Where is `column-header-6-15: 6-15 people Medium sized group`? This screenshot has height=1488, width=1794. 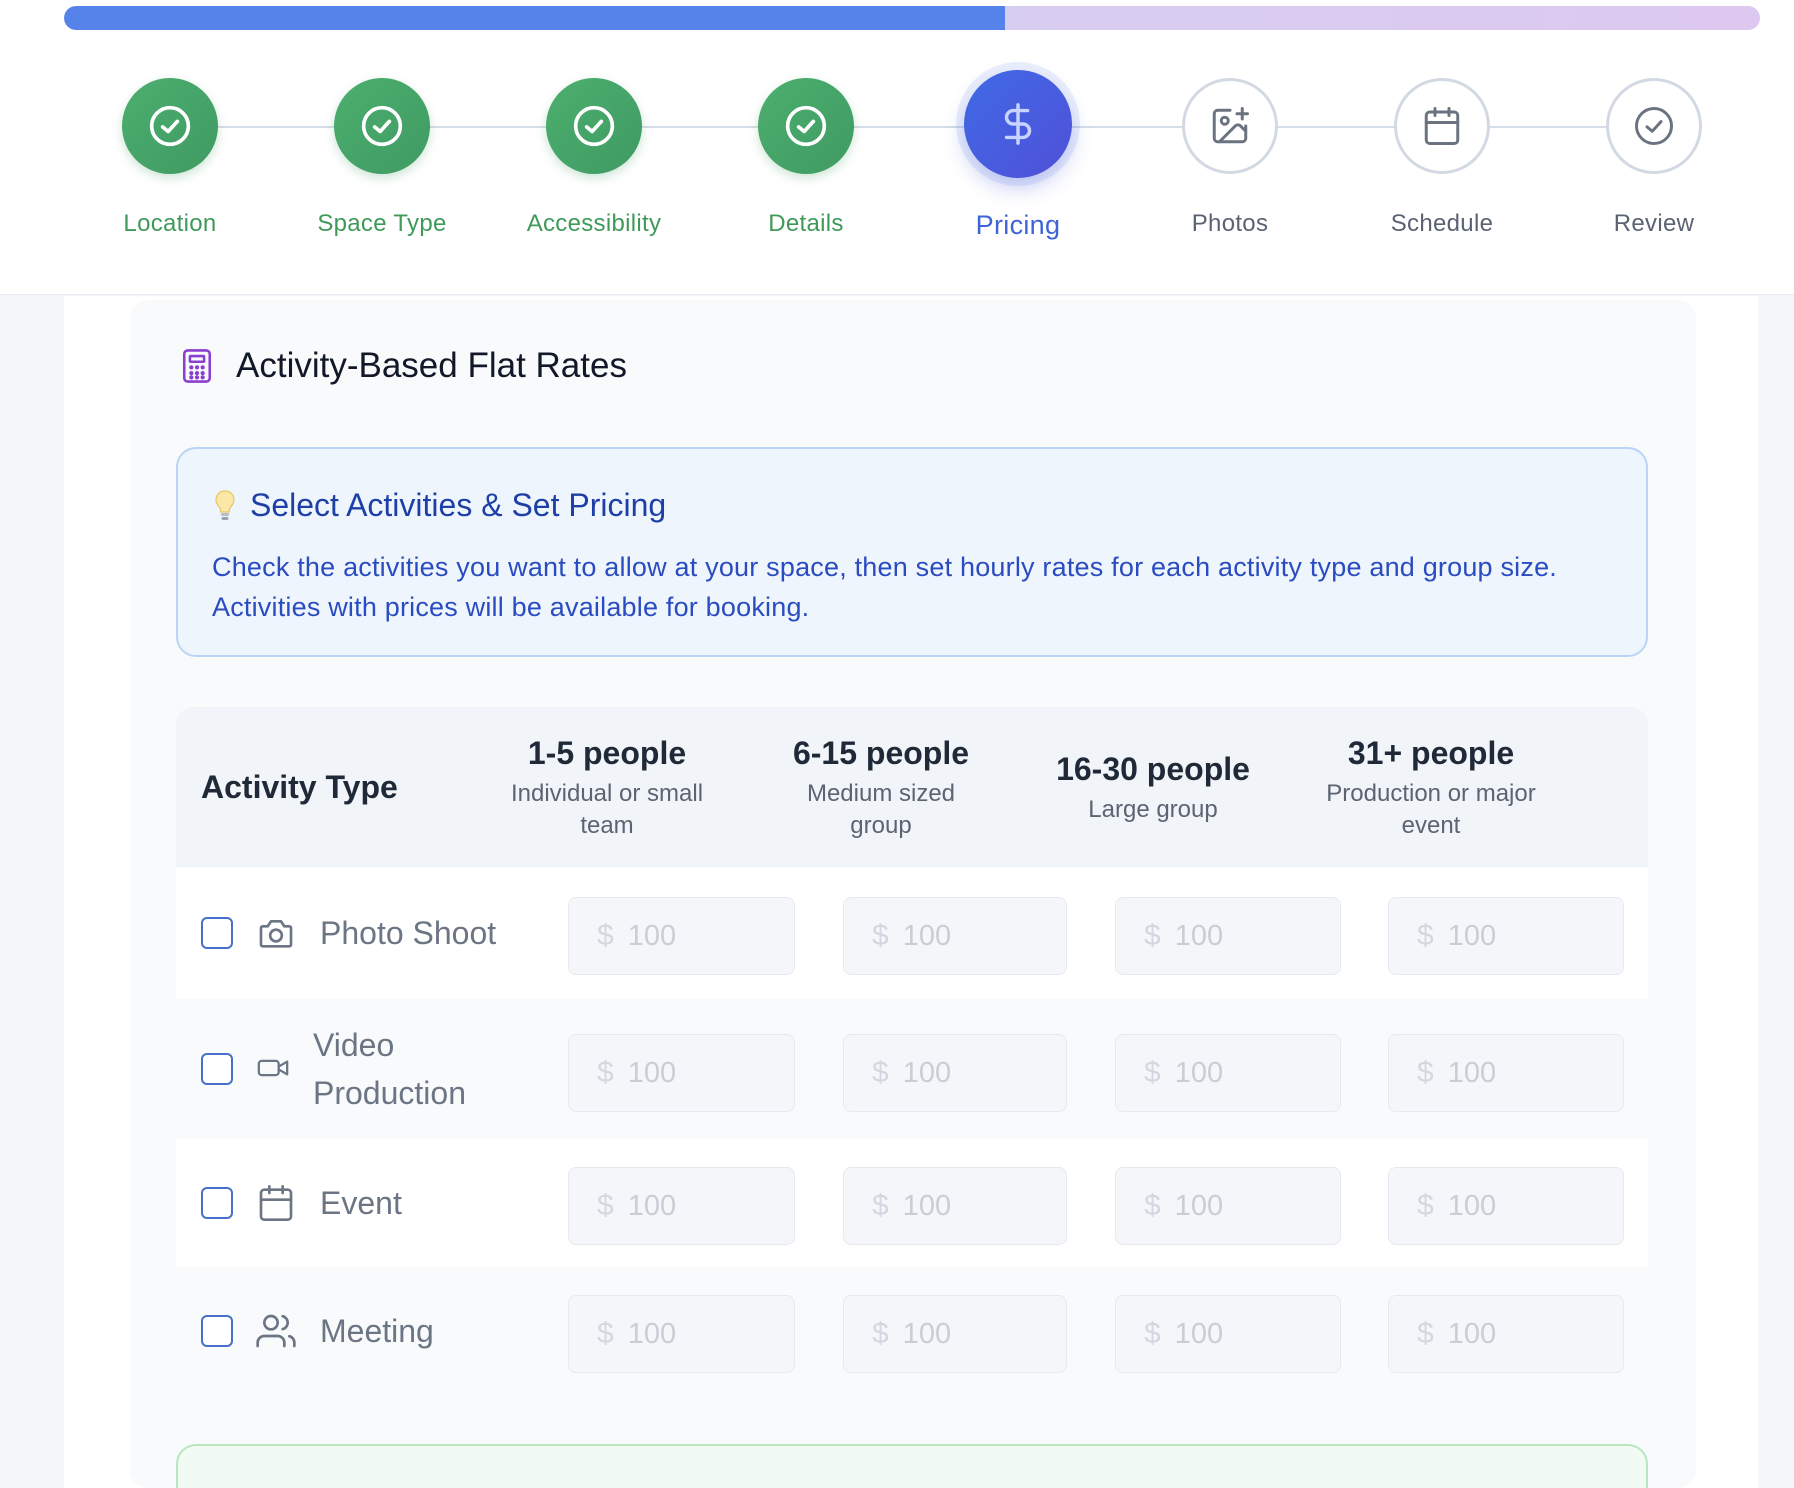
column-header-6-15: 6-15 people Medium sized group is located at coordinates (881, 788).